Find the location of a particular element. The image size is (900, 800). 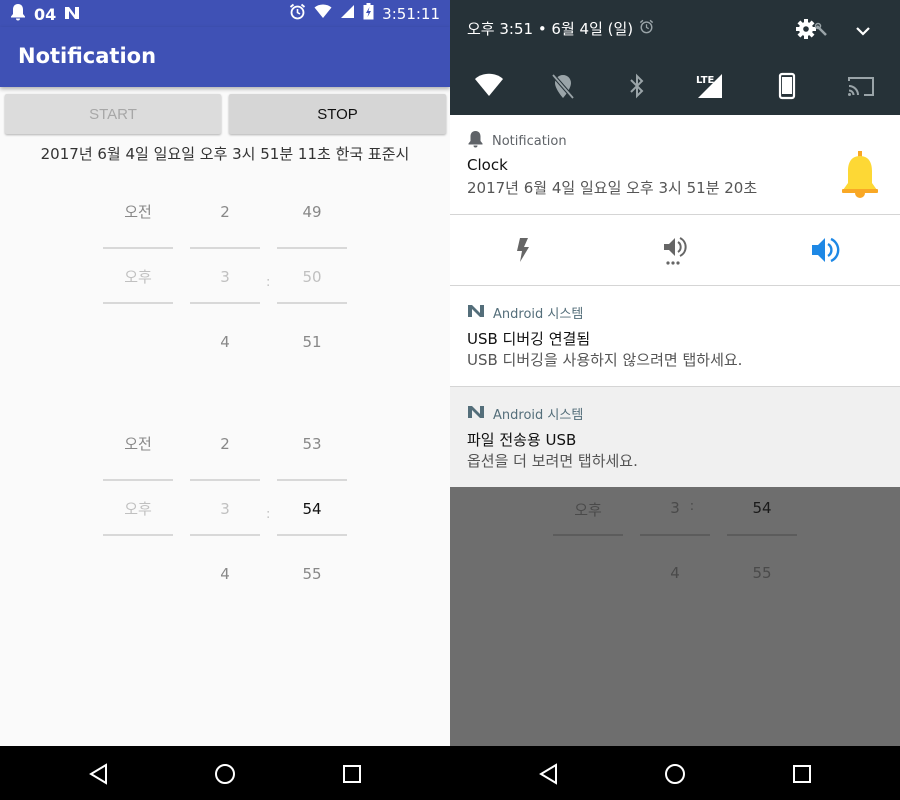

alarm-icon is located at coordinates (646, 28).